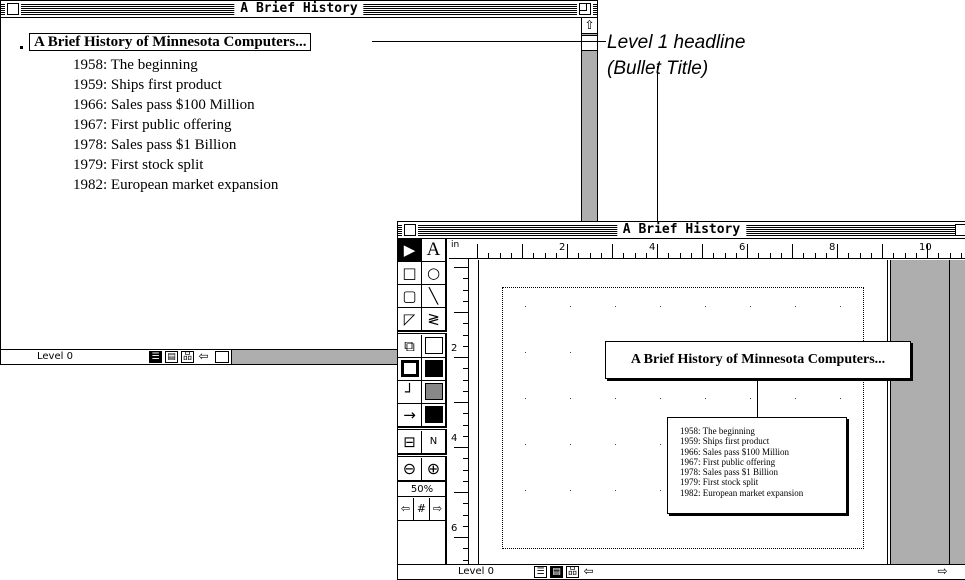  Describe the element at coordinates (728, 461) in the screenshot. I see `chart-item: 1967: First public offering` at that location.